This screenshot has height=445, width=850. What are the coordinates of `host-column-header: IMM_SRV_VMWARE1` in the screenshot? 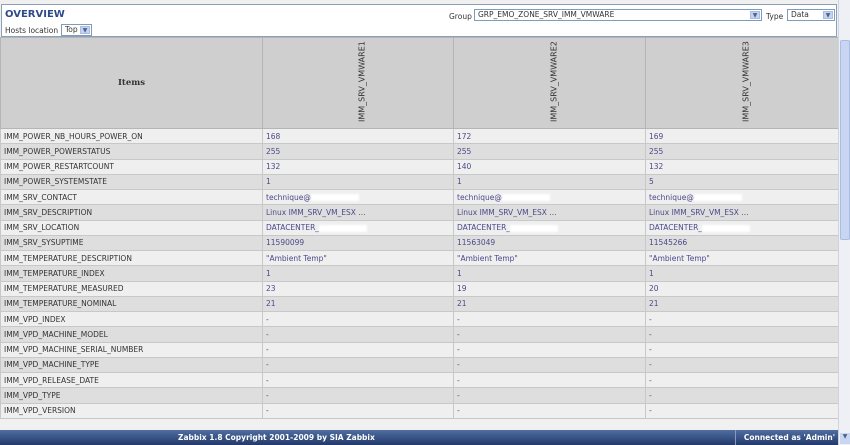 It's located at (358, 83).